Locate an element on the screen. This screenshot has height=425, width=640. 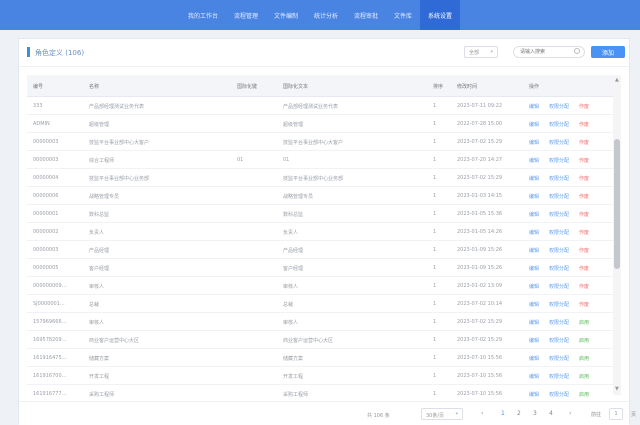
cell-time: 2023-01-05 14:26 is located at coordinates (480, 232).